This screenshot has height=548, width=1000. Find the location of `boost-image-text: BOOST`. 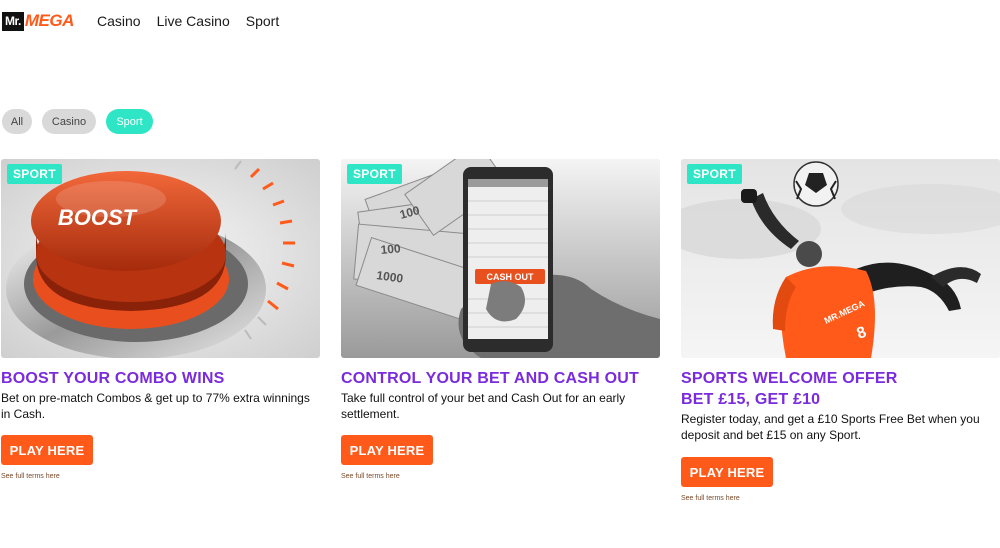

boost-image-text: BOOST is located at coordinates (98, 217).